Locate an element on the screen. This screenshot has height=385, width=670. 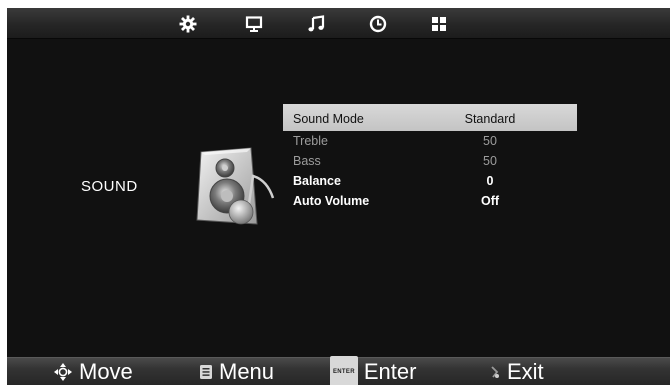
tab-settings is located at coordinates (188, 24).